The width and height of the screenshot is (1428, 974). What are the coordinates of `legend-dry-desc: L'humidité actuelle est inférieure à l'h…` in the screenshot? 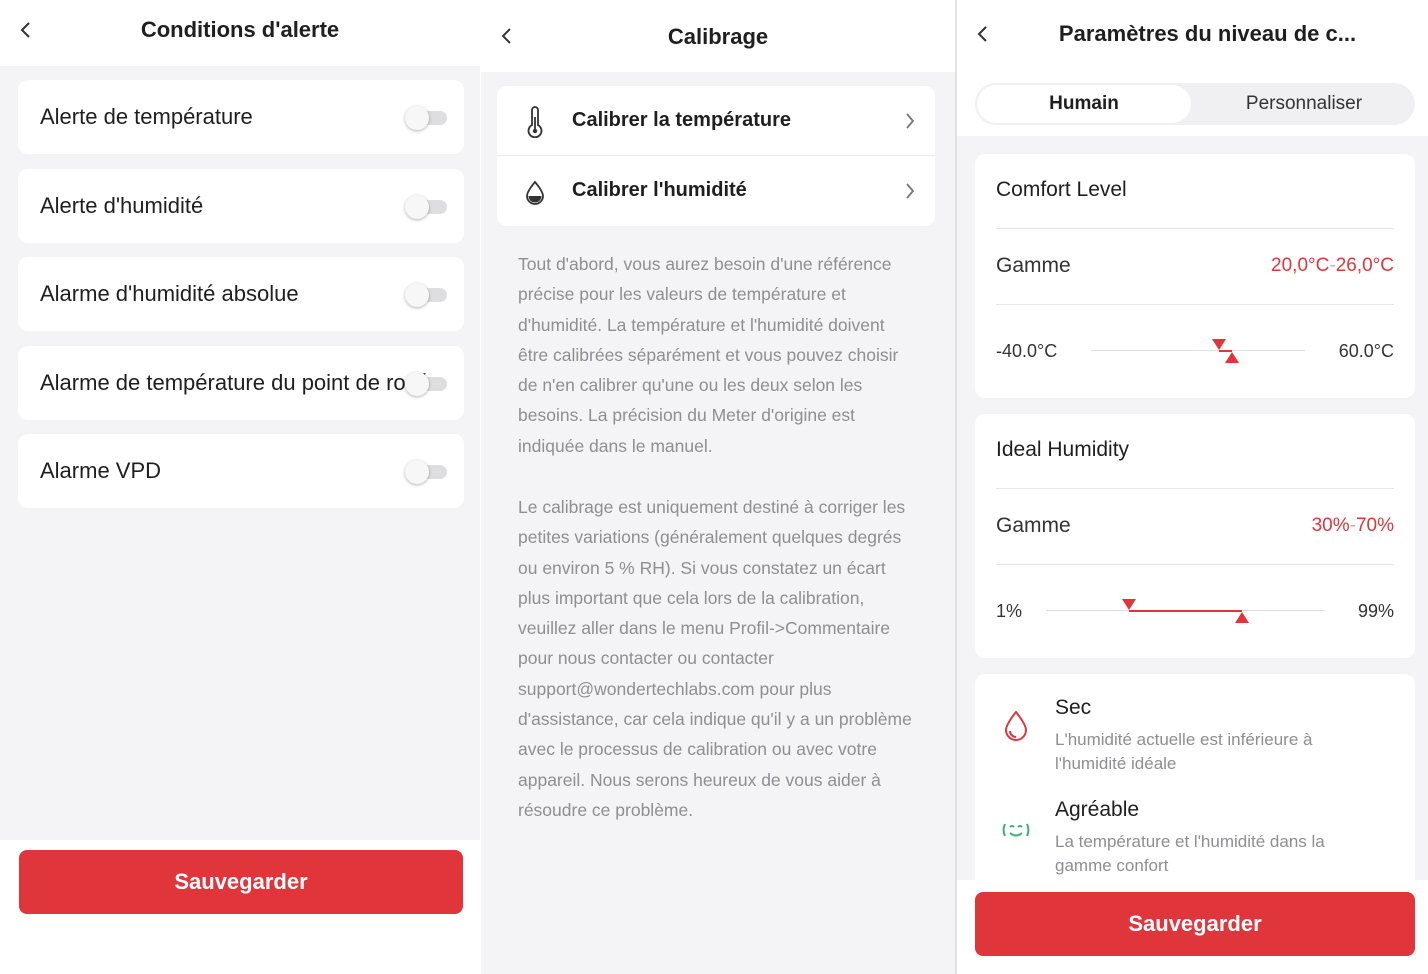 It's located at (1184, 751).